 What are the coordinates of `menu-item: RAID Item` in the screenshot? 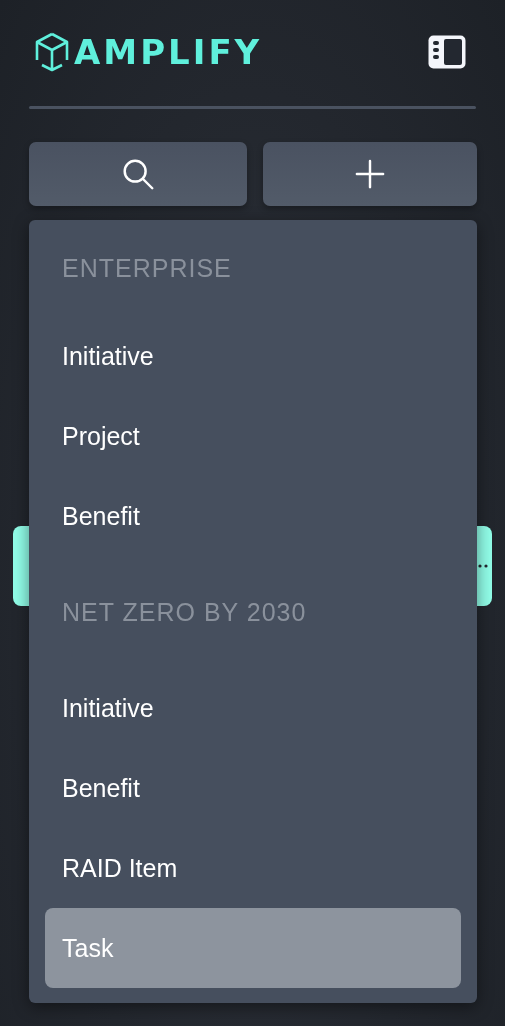 It's located at (253, 868).